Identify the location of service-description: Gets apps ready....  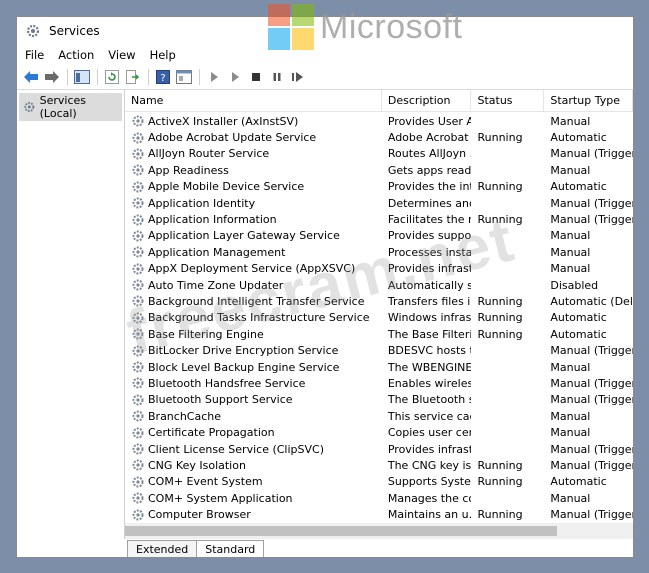
(429, 170).